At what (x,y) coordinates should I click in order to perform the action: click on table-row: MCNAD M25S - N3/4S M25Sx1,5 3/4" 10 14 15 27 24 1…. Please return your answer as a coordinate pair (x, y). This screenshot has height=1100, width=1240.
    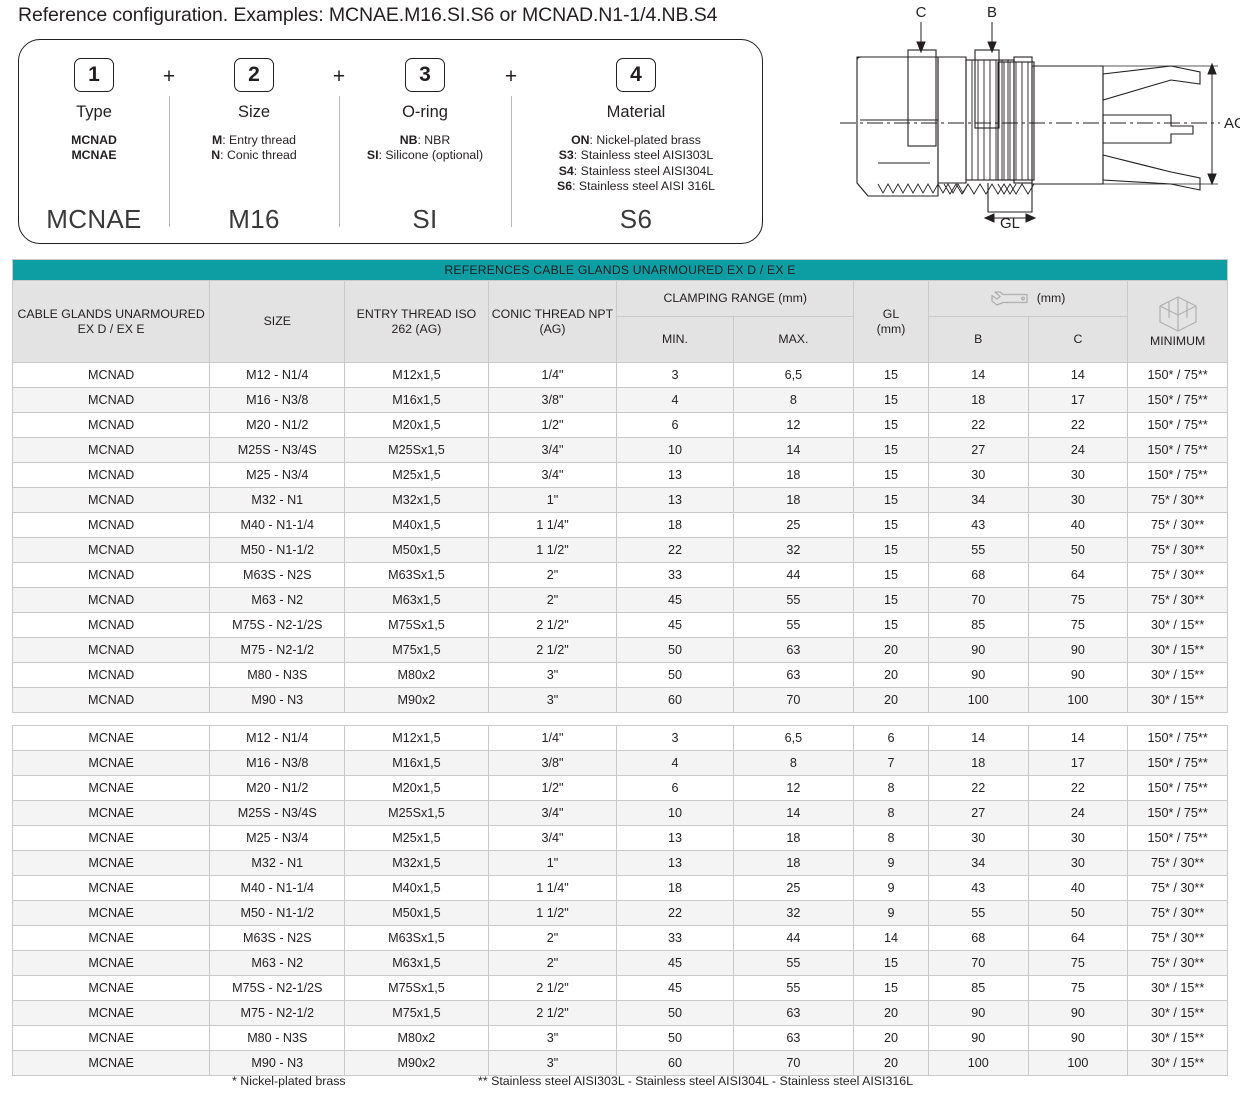
    Looking at the image, I should click on (619, 450).